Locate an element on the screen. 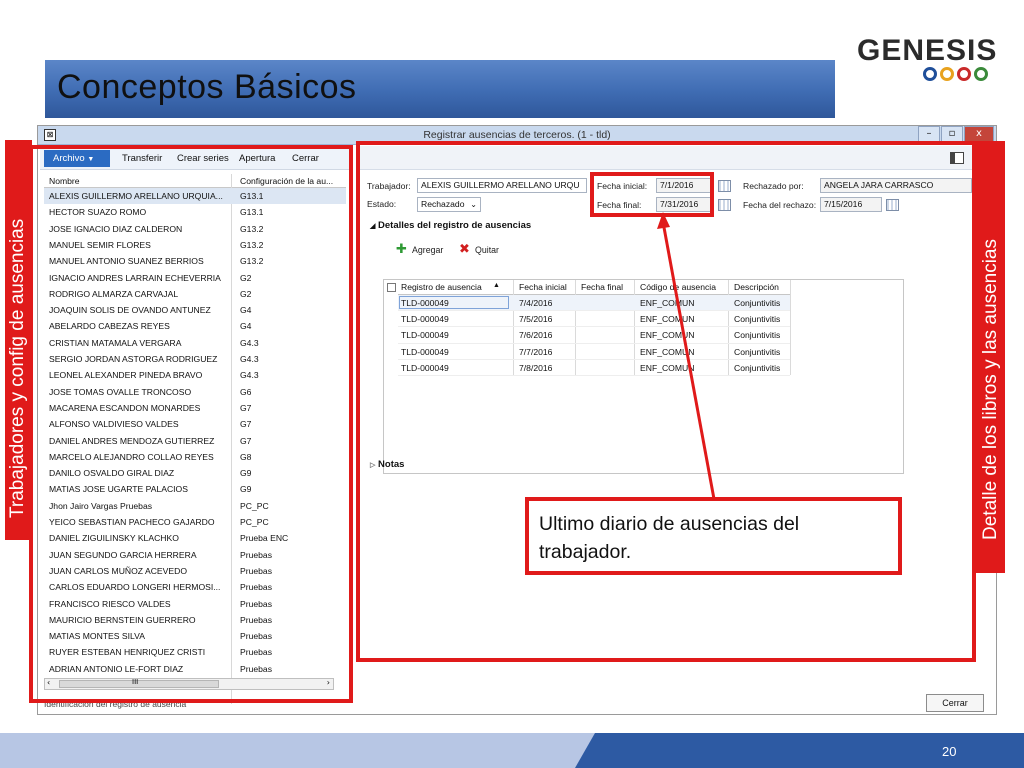  cerrar-button: Cerrar is located at coordinates (955, 703).